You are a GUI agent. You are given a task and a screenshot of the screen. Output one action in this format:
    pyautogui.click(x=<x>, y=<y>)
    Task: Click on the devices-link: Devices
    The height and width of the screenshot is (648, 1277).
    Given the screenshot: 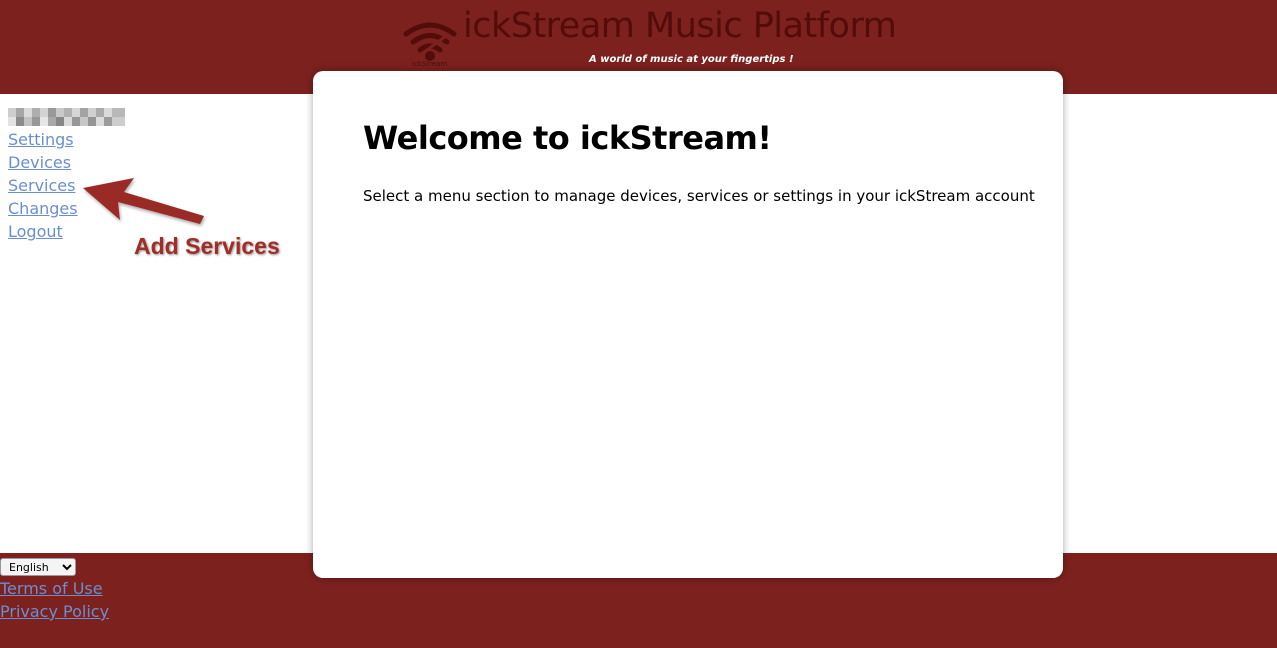 What is the action you would take?
    pyautogui.click(x=39, y=162)
    